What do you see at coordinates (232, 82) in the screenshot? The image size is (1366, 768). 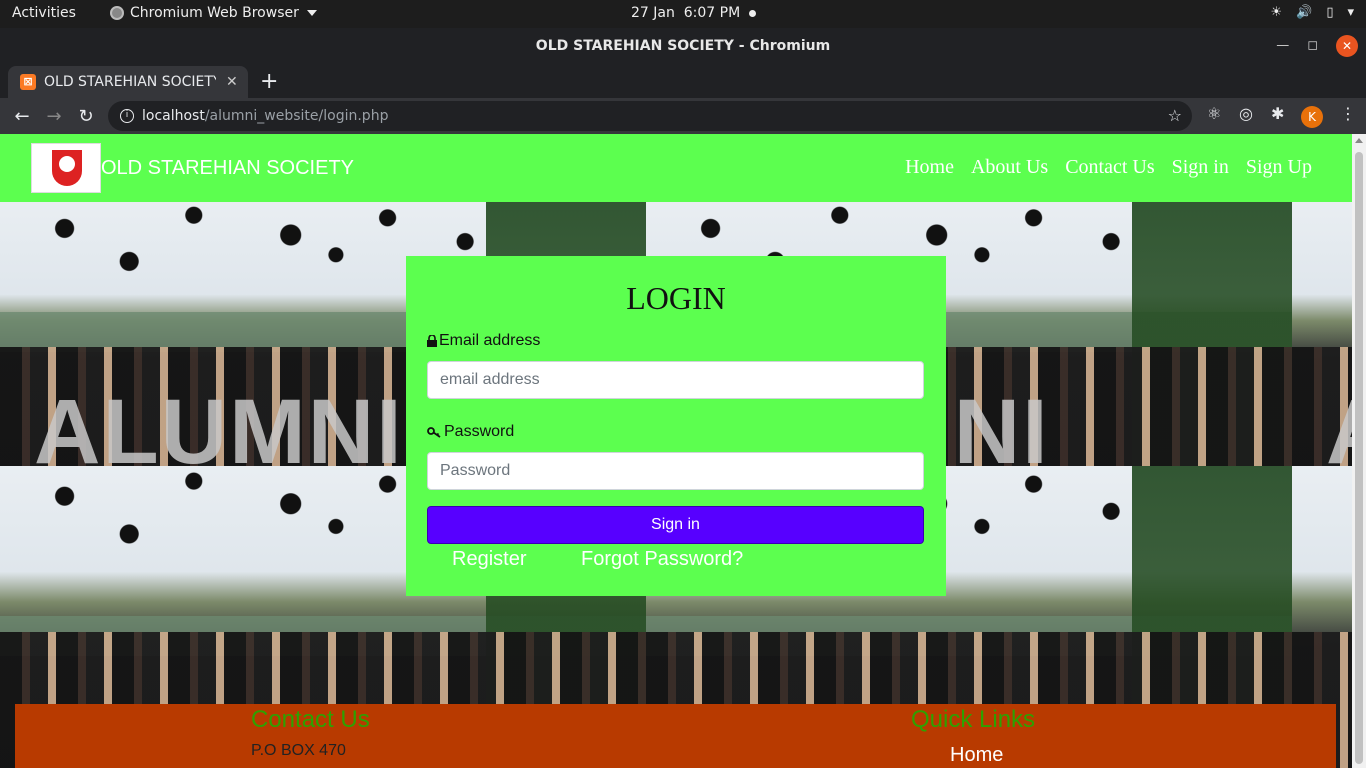 I see `tab-close-icon: ✕` at bounding box center [232, 82].